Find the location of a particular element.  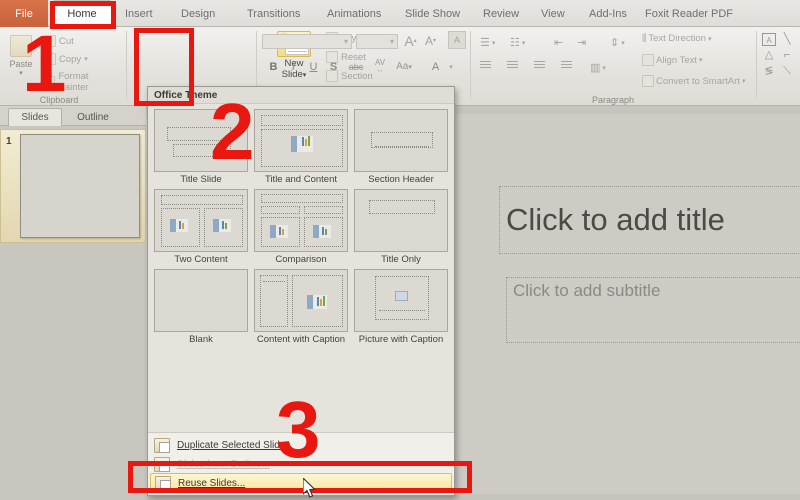

layout-caption: Content with Caption is located at coordinates (301, 339).